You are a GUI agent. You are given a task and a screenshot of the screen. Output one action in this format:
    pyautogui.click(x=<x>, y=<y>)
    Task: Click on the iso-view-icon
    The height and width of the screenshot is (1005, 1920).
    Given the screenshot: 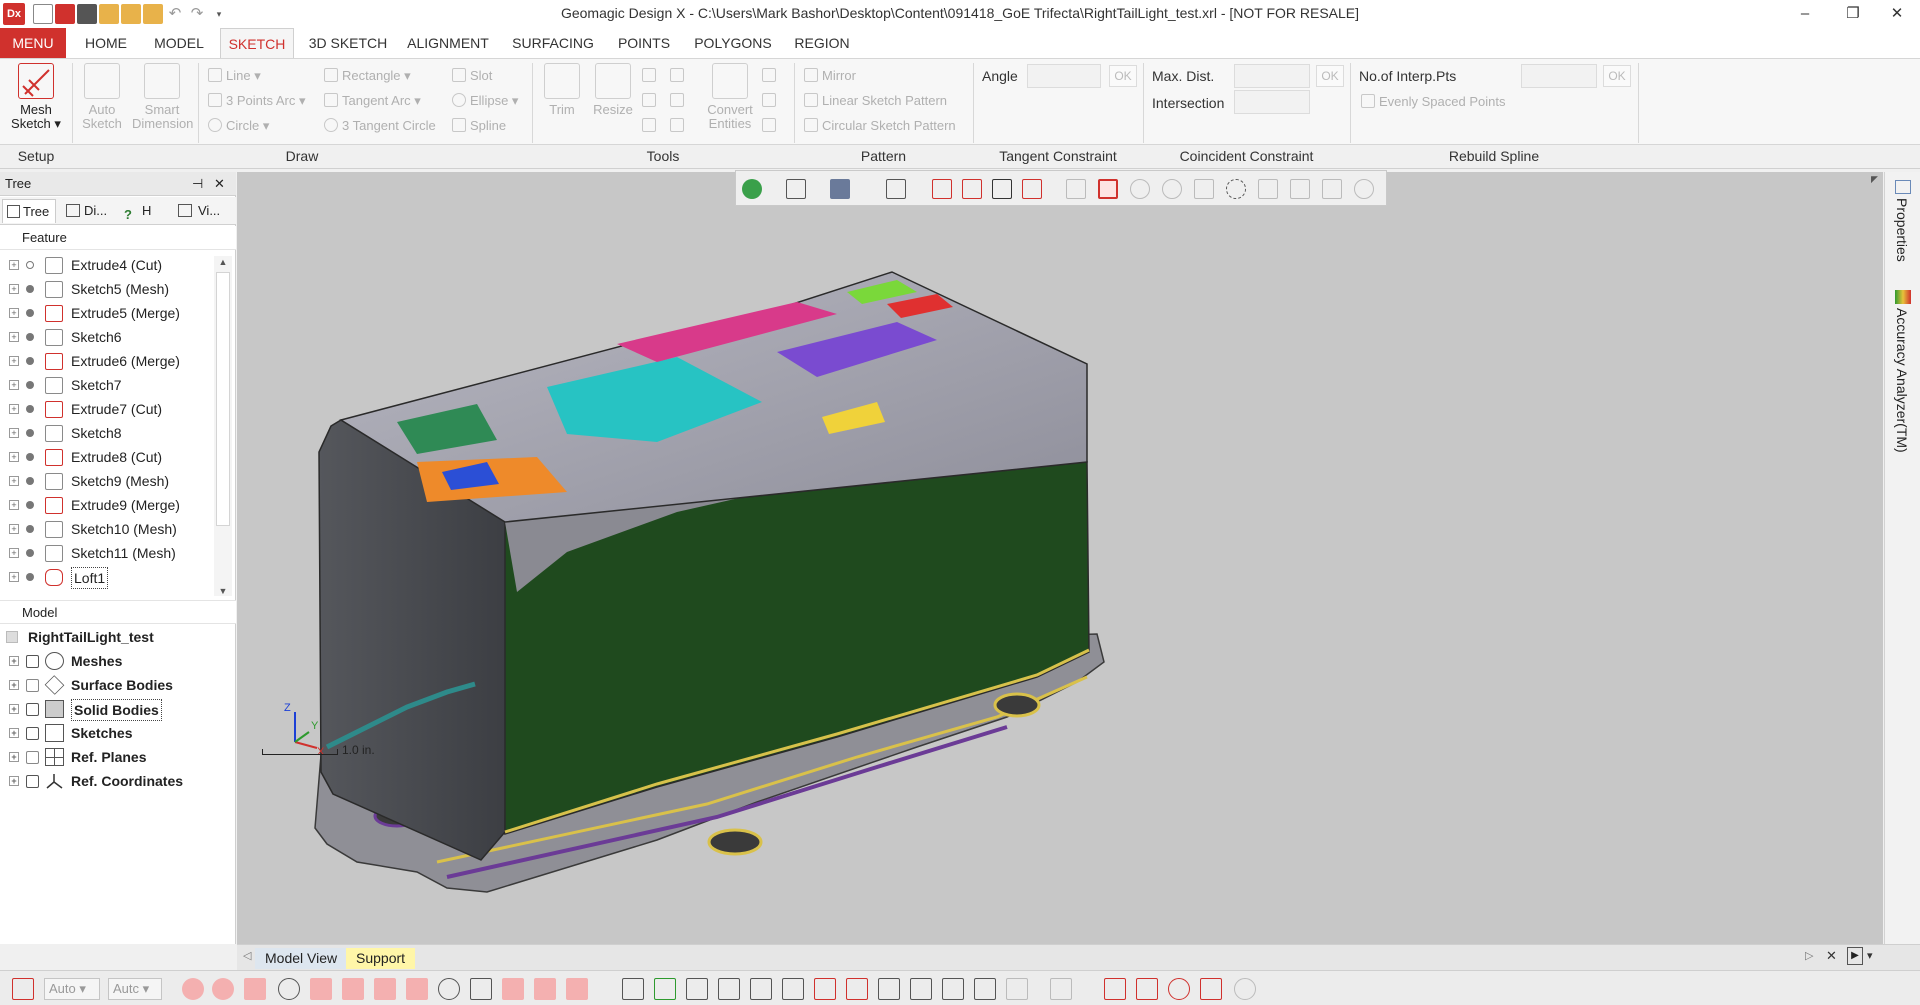 What is the action you would take?
    pyautogui.click(x=796, y=189)
    